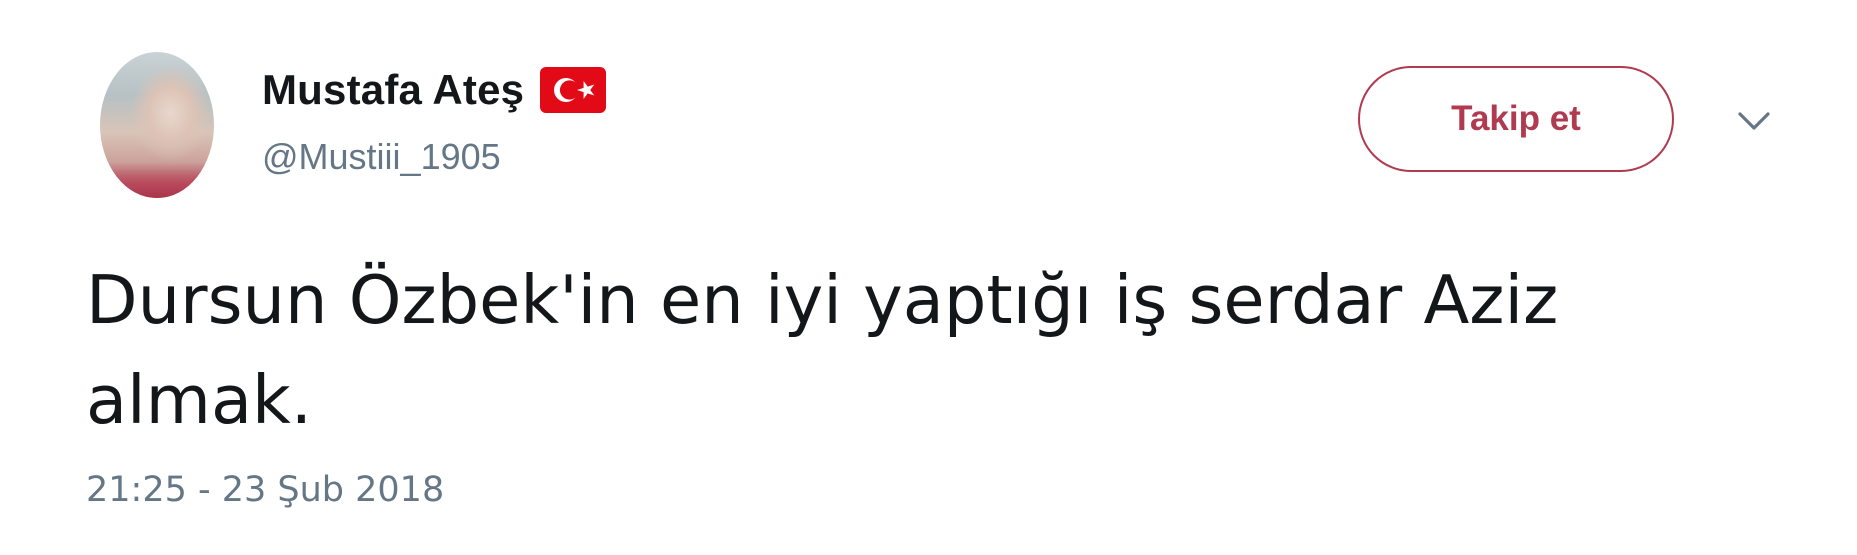 This screenshot has height=555, width=1857. Describe the element at coordinates (265, 490) in the screenshot. I see `tweet-timestamp: 21:25 - 23 Şub 2018` at that location.